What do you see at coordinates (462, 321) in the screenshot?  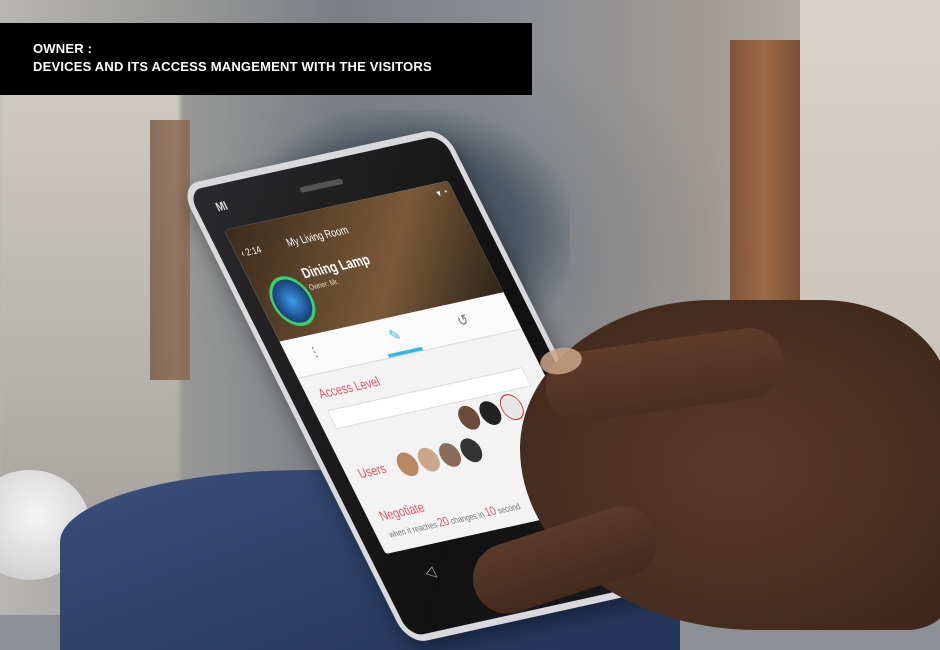 I see `history-clock-icon: ↺` at bounding box center [462, 321].